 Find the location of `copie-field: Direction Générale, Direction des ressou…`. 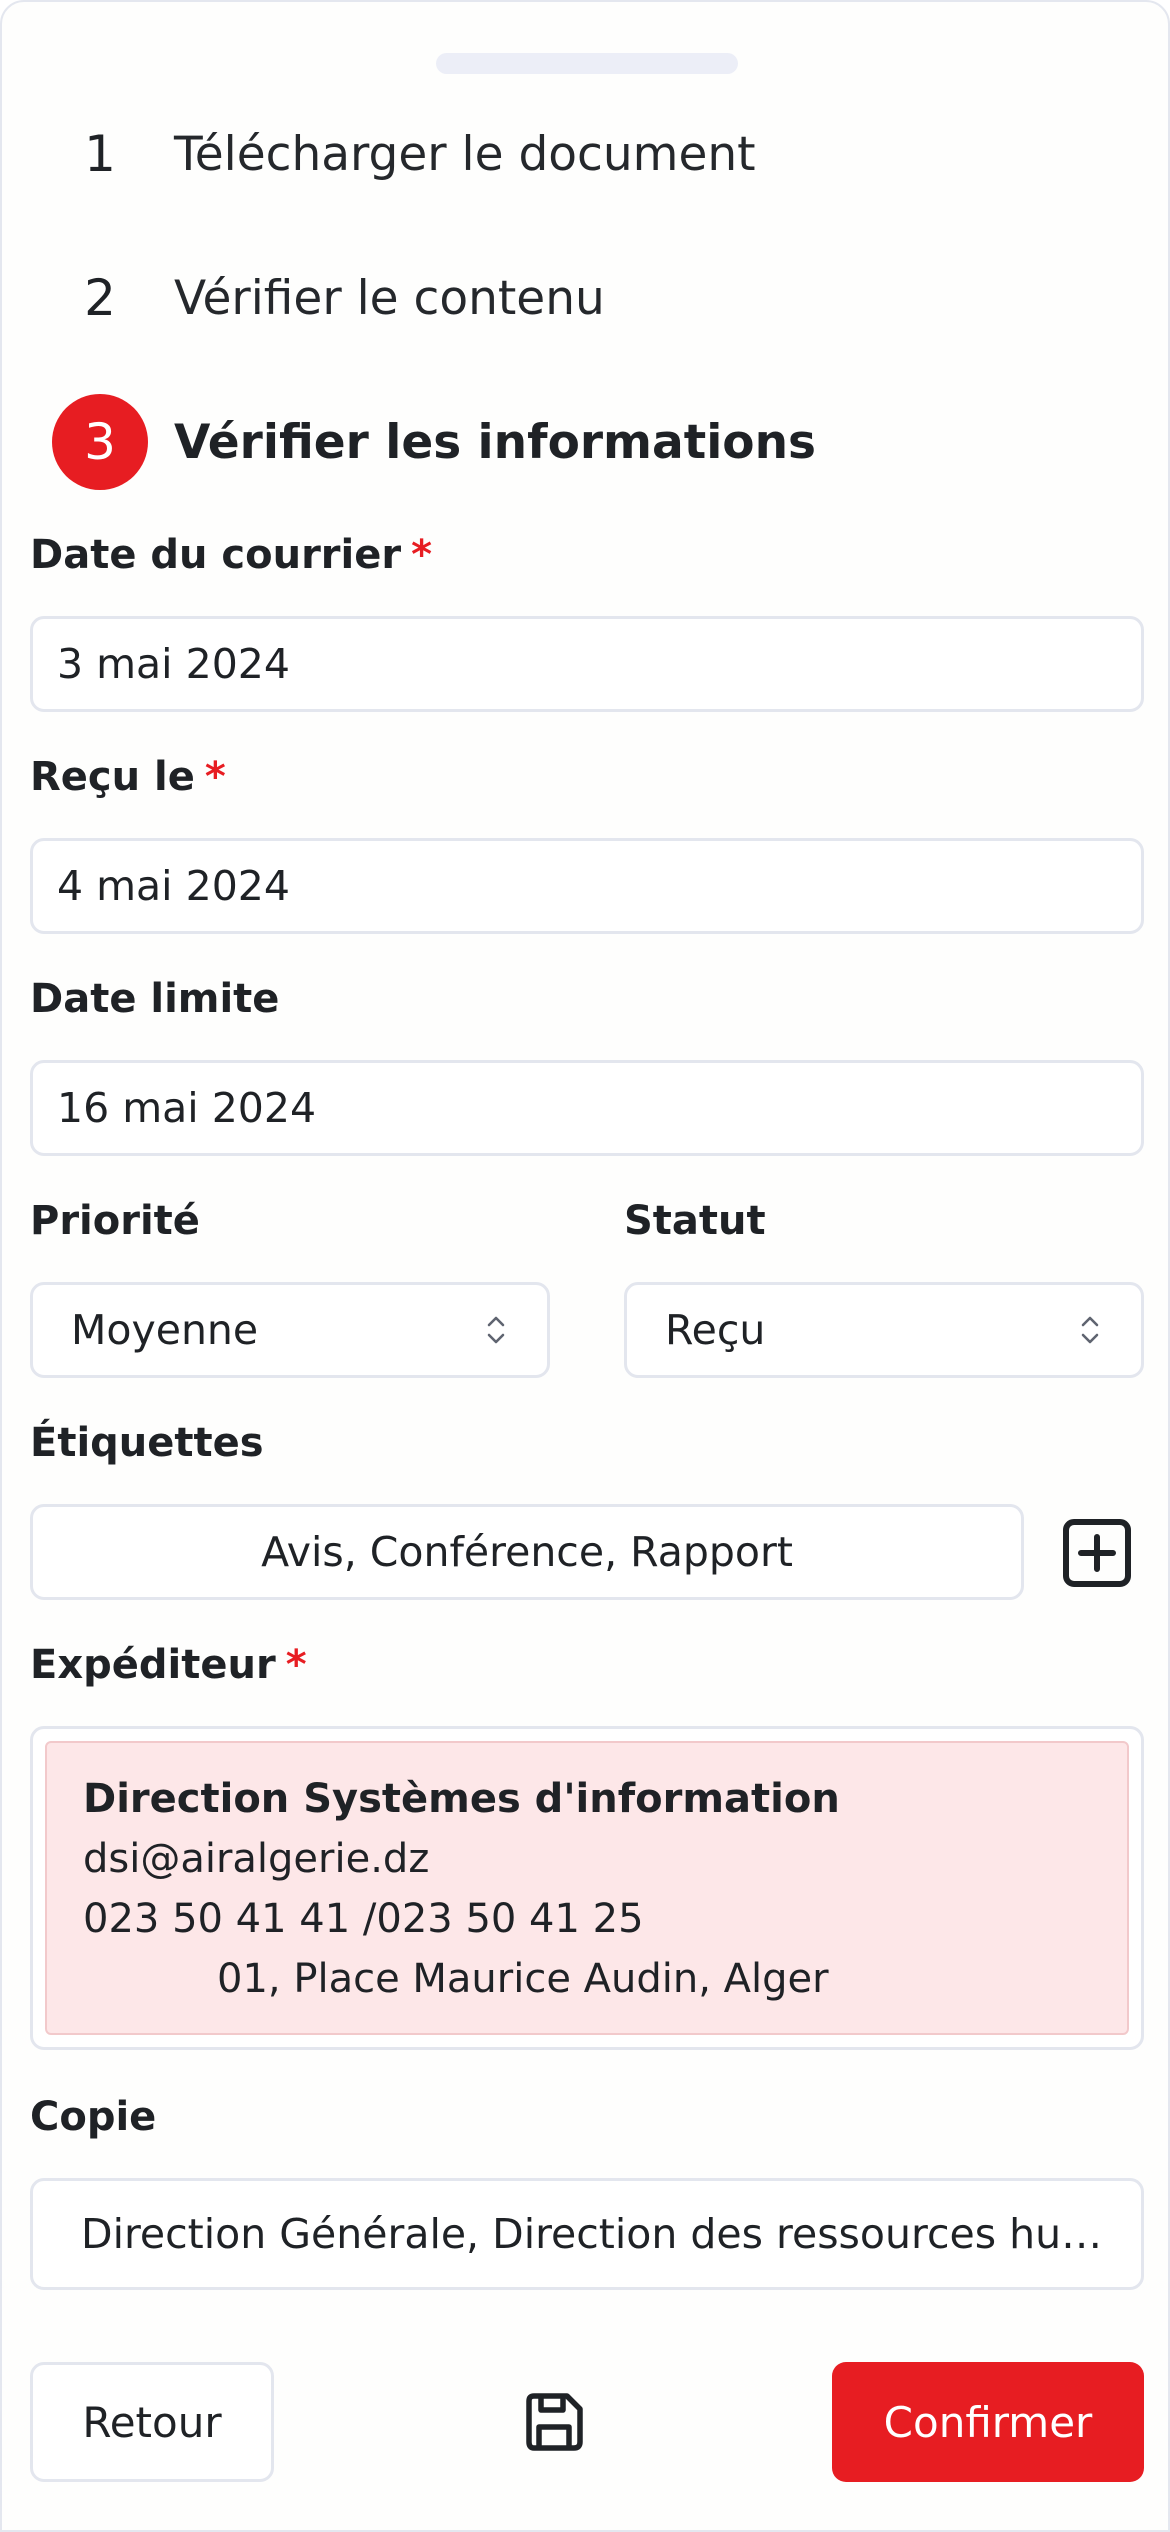

copie-field: Direction Générale, Direction des ressou… is located at coordinates (587, 2234).